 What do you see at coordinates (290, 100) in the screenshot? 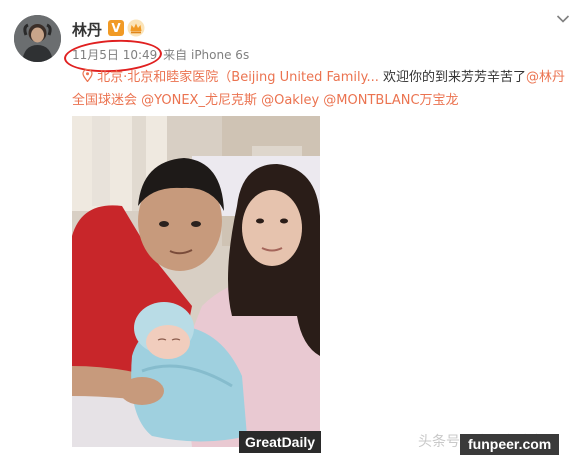
I see `mention-link: @Oakley` at bounding box center [290, 100].